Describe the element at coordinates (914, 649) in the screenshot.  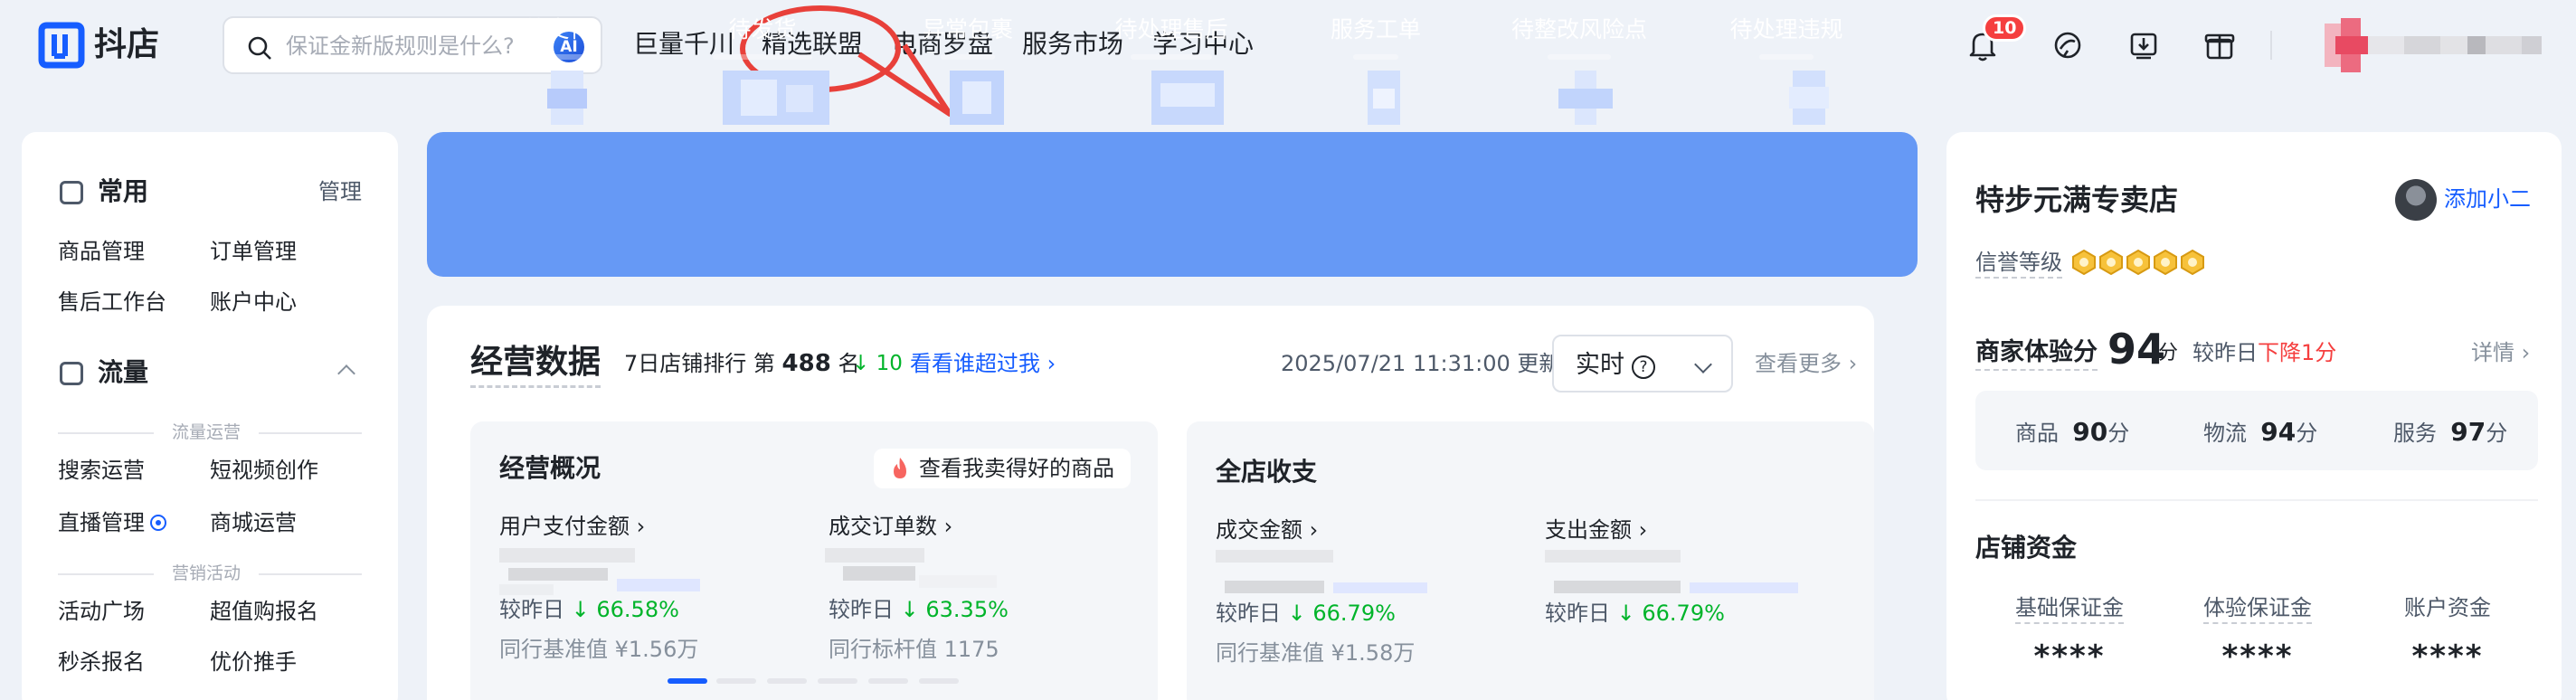
I see `peer-benchmark: 同行标杆值 1175` at that location.